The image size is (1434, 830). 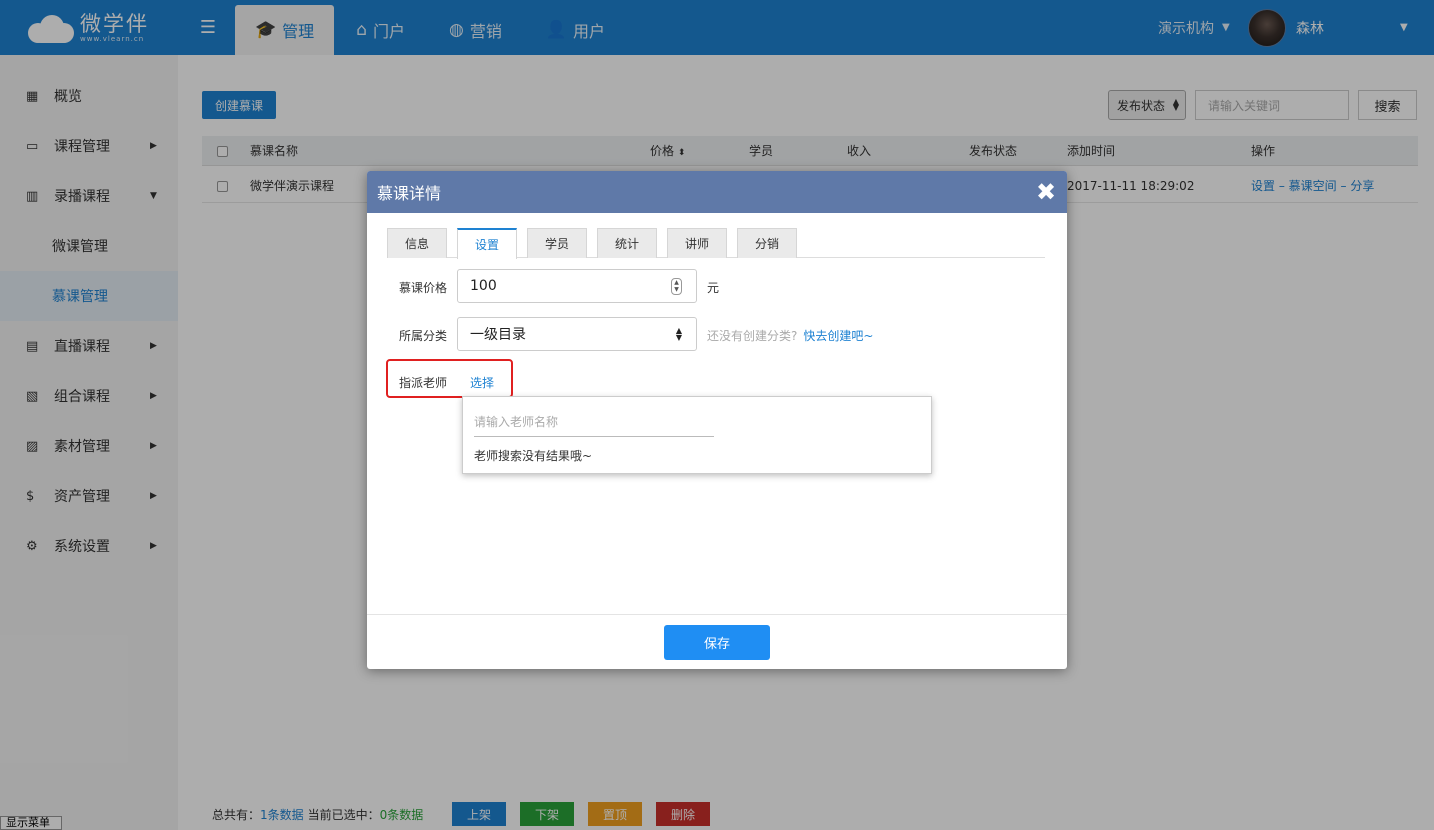 I want to click on close-icon: ✖, so click(x=1046, y=192).